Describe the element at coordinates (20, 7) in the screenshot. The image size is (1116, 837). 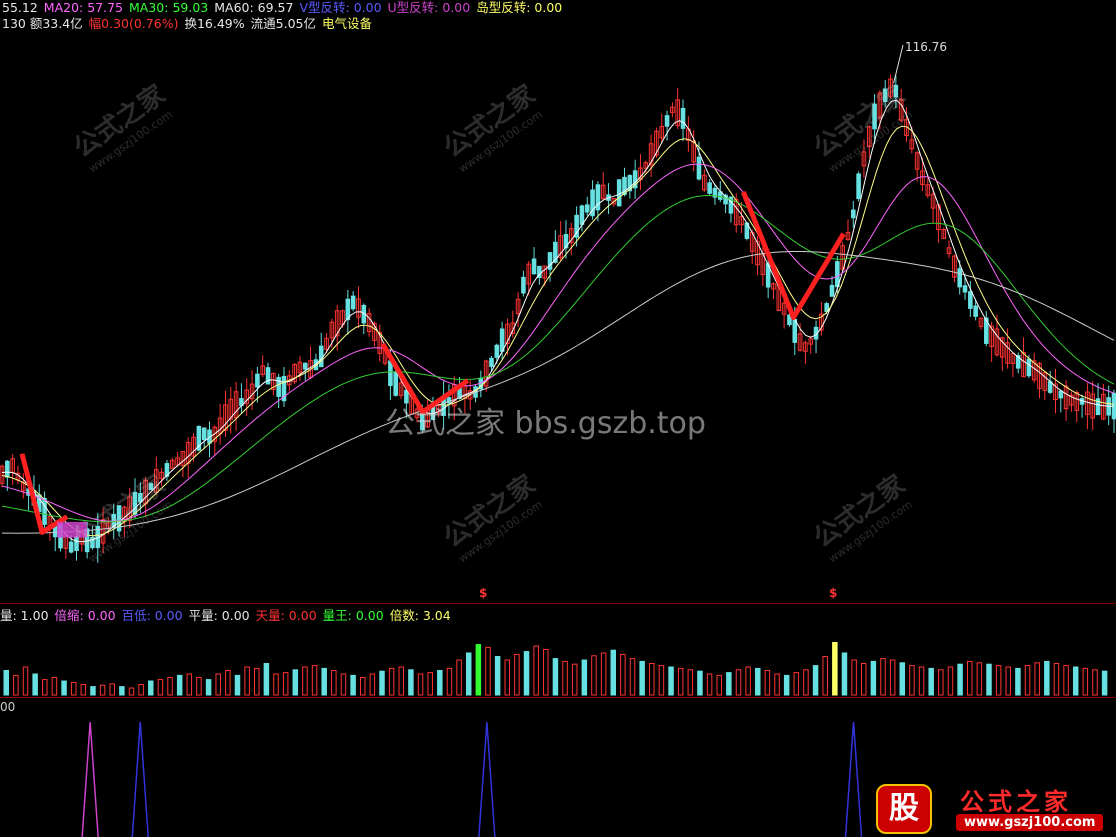
I see `header-value-0: 55.12` at that location.